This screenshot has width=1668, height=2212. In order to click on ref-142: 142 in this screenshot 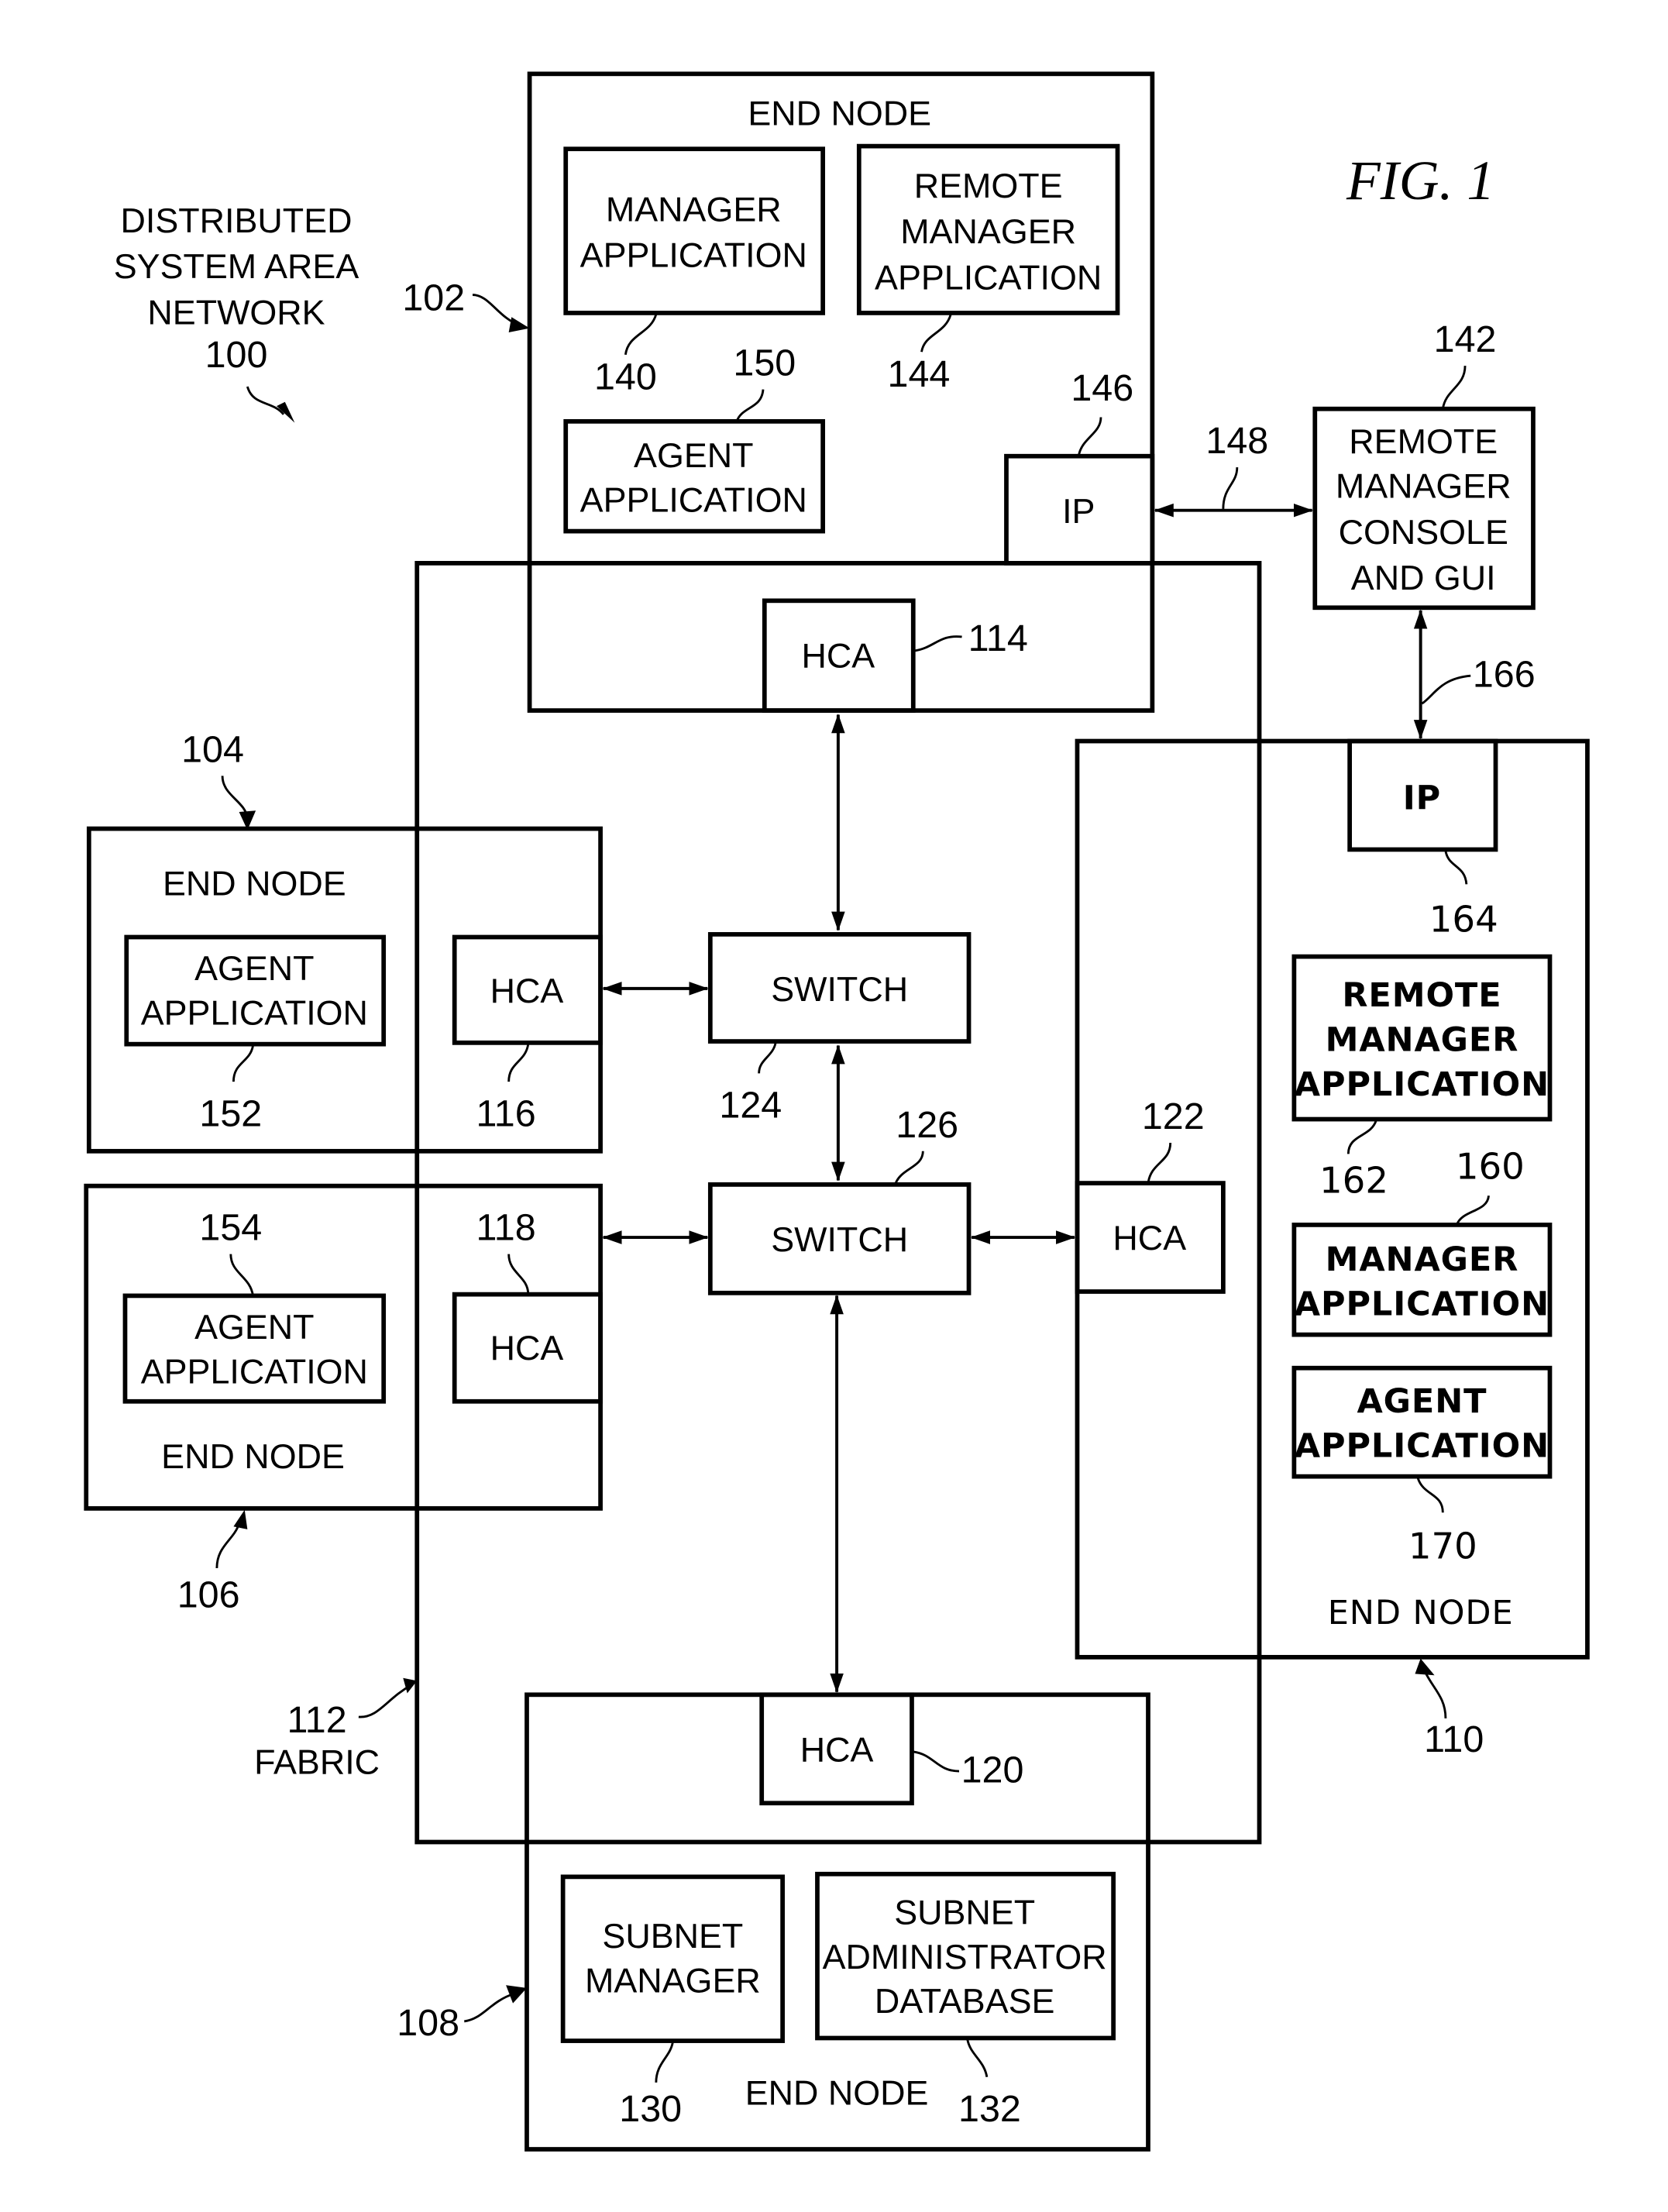, I will do `click(1465, 339)`.